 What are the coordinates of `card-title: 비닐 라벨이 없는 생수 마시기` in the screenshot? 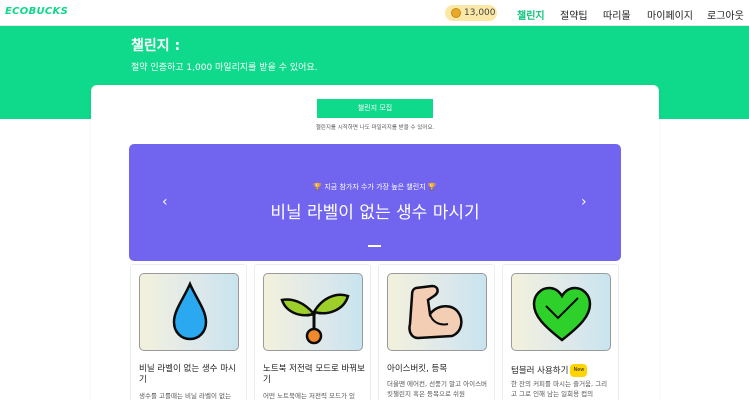 It's located at (187, 374).